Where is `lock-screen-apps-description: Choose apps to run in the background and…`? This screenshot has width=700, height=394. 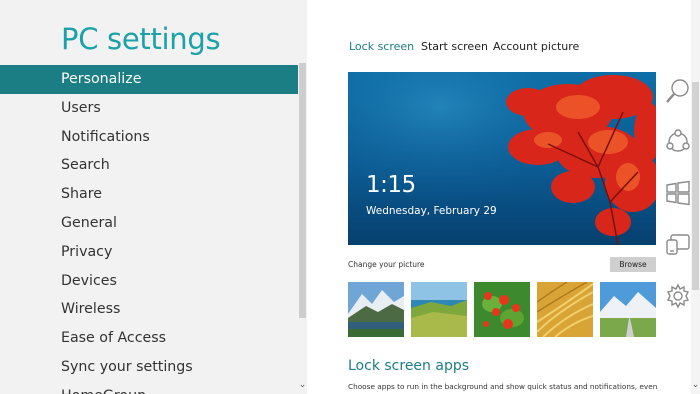 lock-screen-apps-description: Choose apps to run in the background and… is located at coordinates (504, 386).